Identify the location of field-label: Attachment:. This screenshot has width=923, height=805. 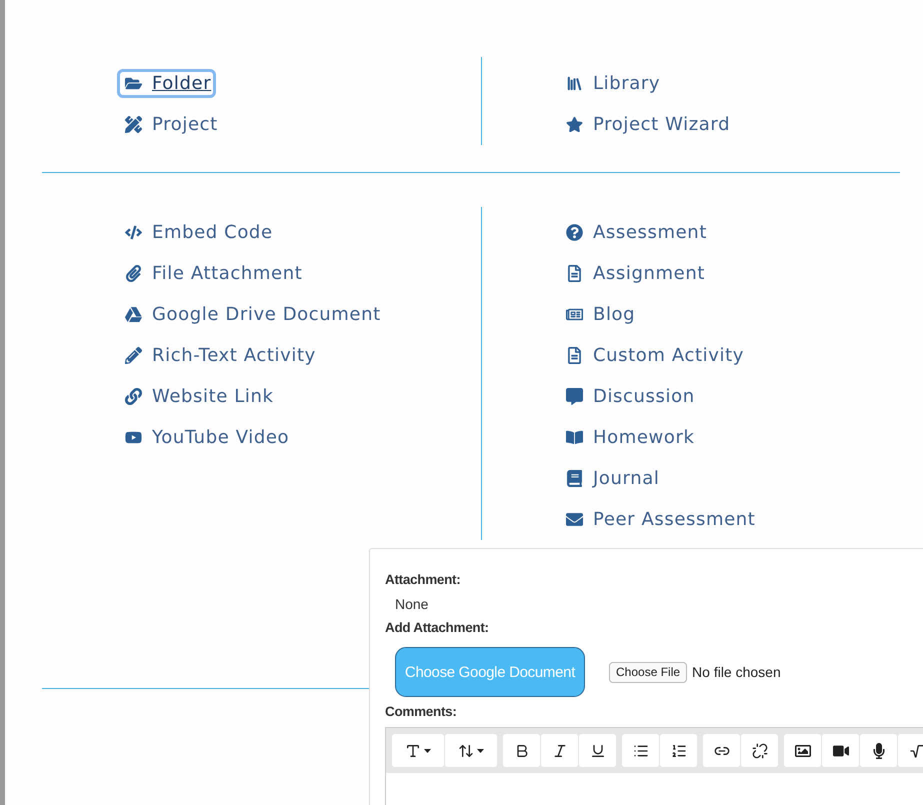
(422, 580).